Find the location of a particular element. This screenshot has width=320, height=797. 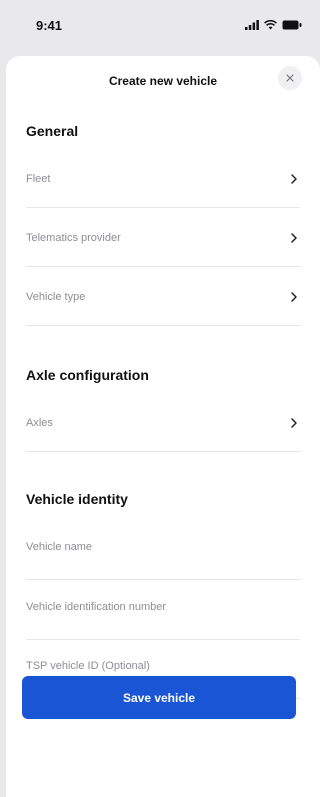

vin-input is located at coordinates (163, 607).